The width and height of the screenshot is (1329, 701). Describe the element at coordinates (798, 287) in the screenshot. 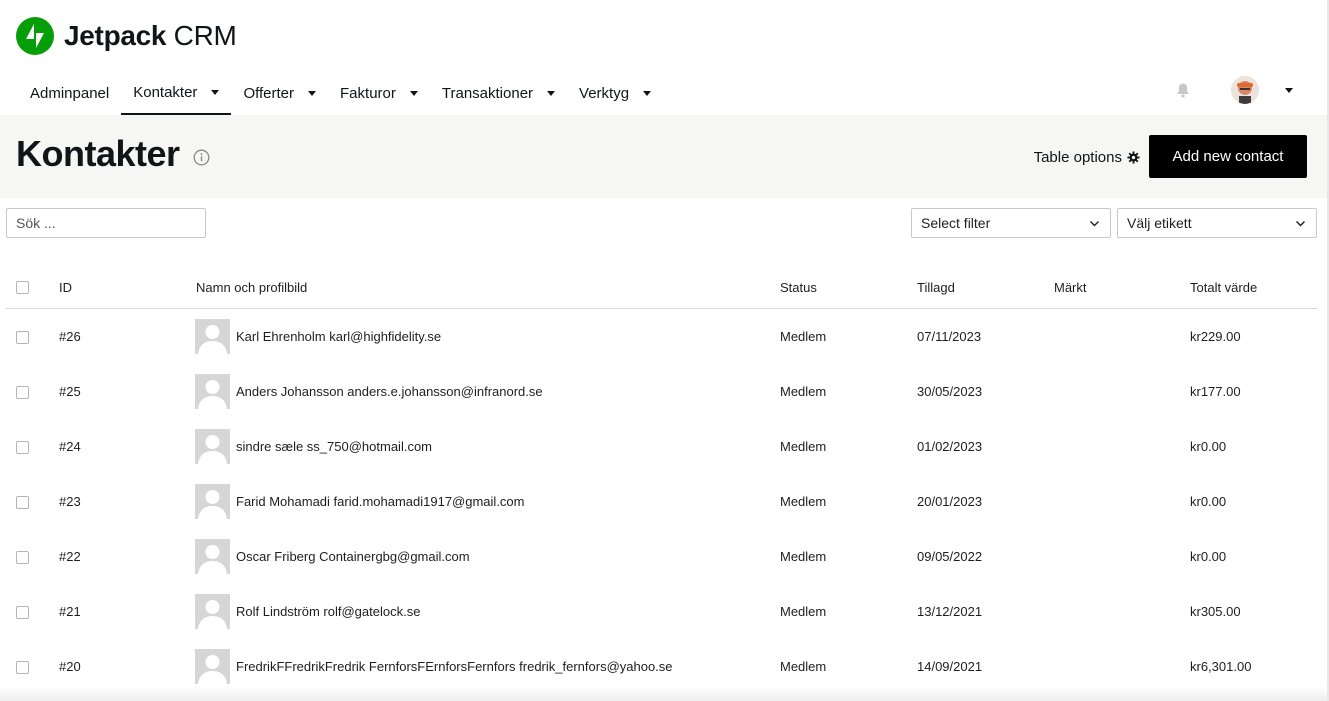

I see `column-header-status: Status` at that location.